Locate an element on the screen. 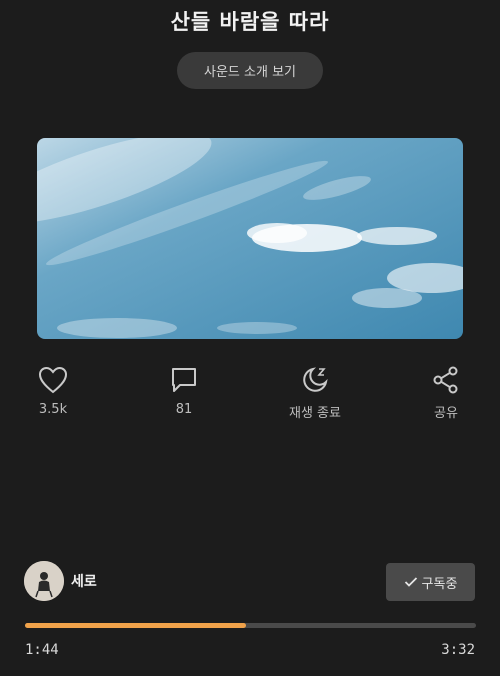  comment-count: 81 is located at coordinates (184, 409).